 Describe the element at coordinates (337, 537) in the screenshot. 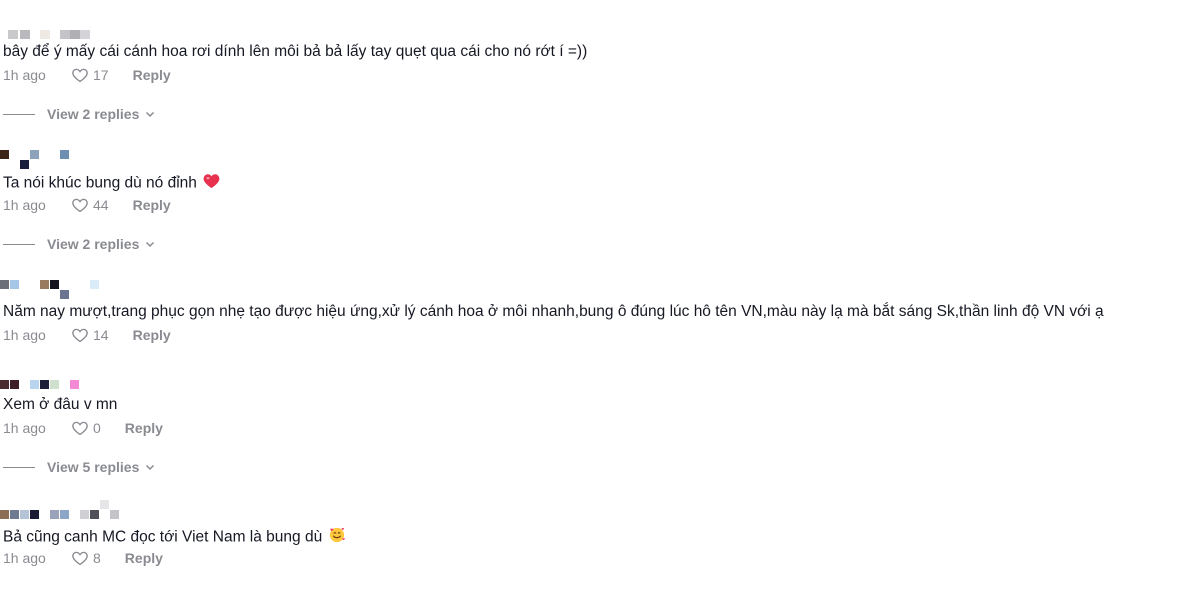

I see `smiling-face-with-hearts-emoji-icon` at that location.